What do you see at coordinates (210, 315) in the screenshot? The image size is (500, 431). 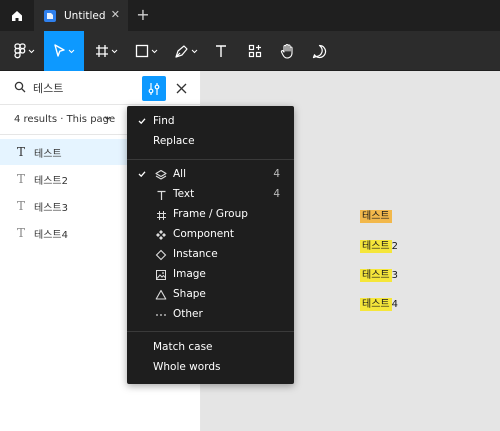 I see `menu-item-other: Other` at bounding box center [210, 315].